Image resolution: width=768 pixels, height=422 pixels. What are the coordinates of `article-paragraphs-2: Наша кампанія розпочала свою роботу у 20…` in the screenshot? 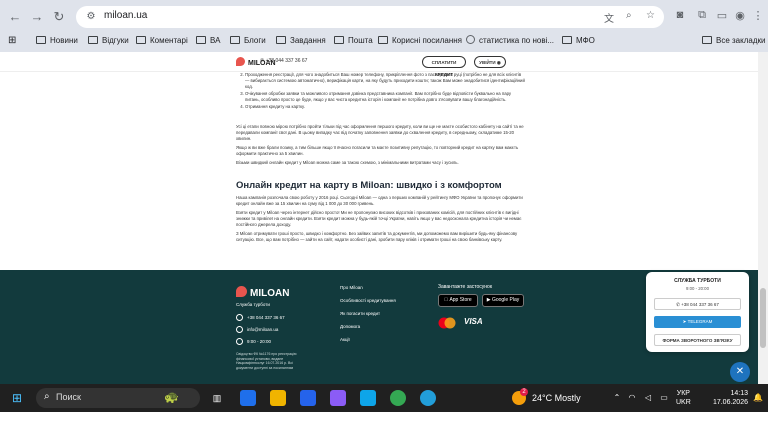 It's located at (381, 220).